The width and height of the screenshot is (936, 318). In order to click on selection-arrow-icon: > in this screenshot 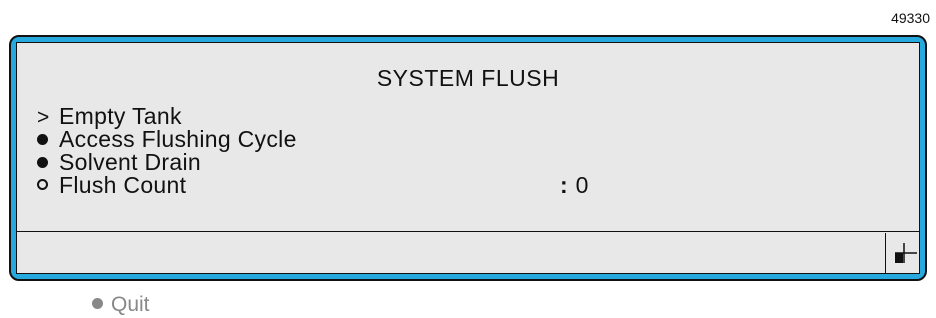, I will do `click(43, 117)`.